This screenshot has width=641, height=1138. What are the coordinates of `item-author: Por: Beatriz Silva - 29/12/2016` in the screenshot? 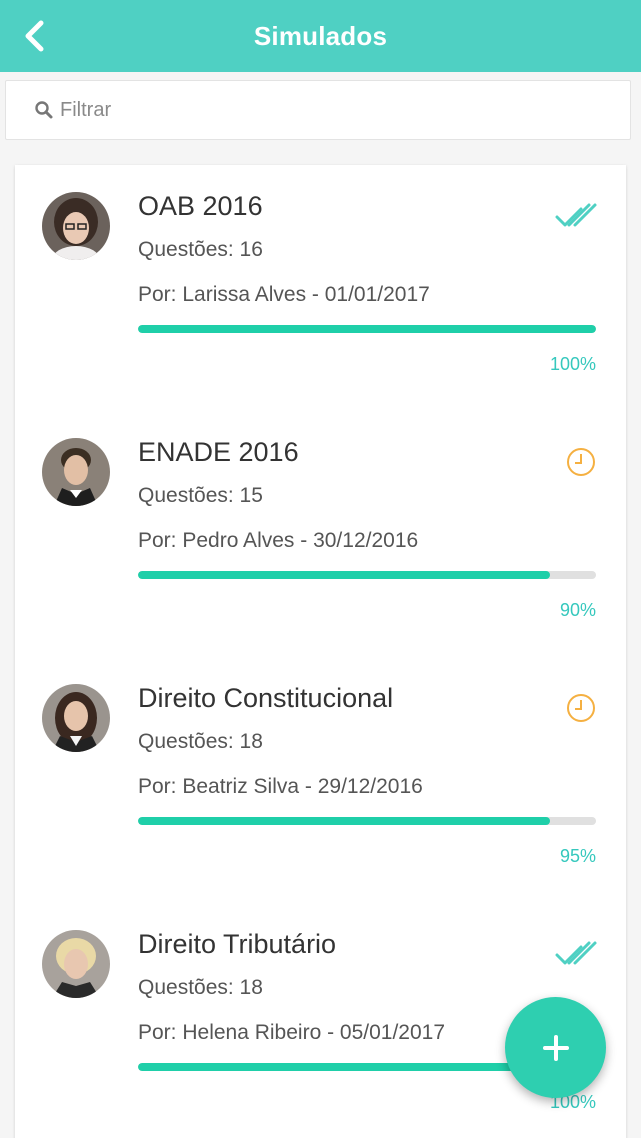 It's located at (280, 786).